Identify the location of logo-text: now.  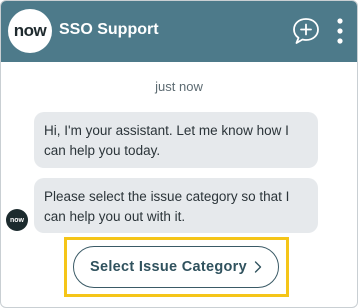
(30, 30).